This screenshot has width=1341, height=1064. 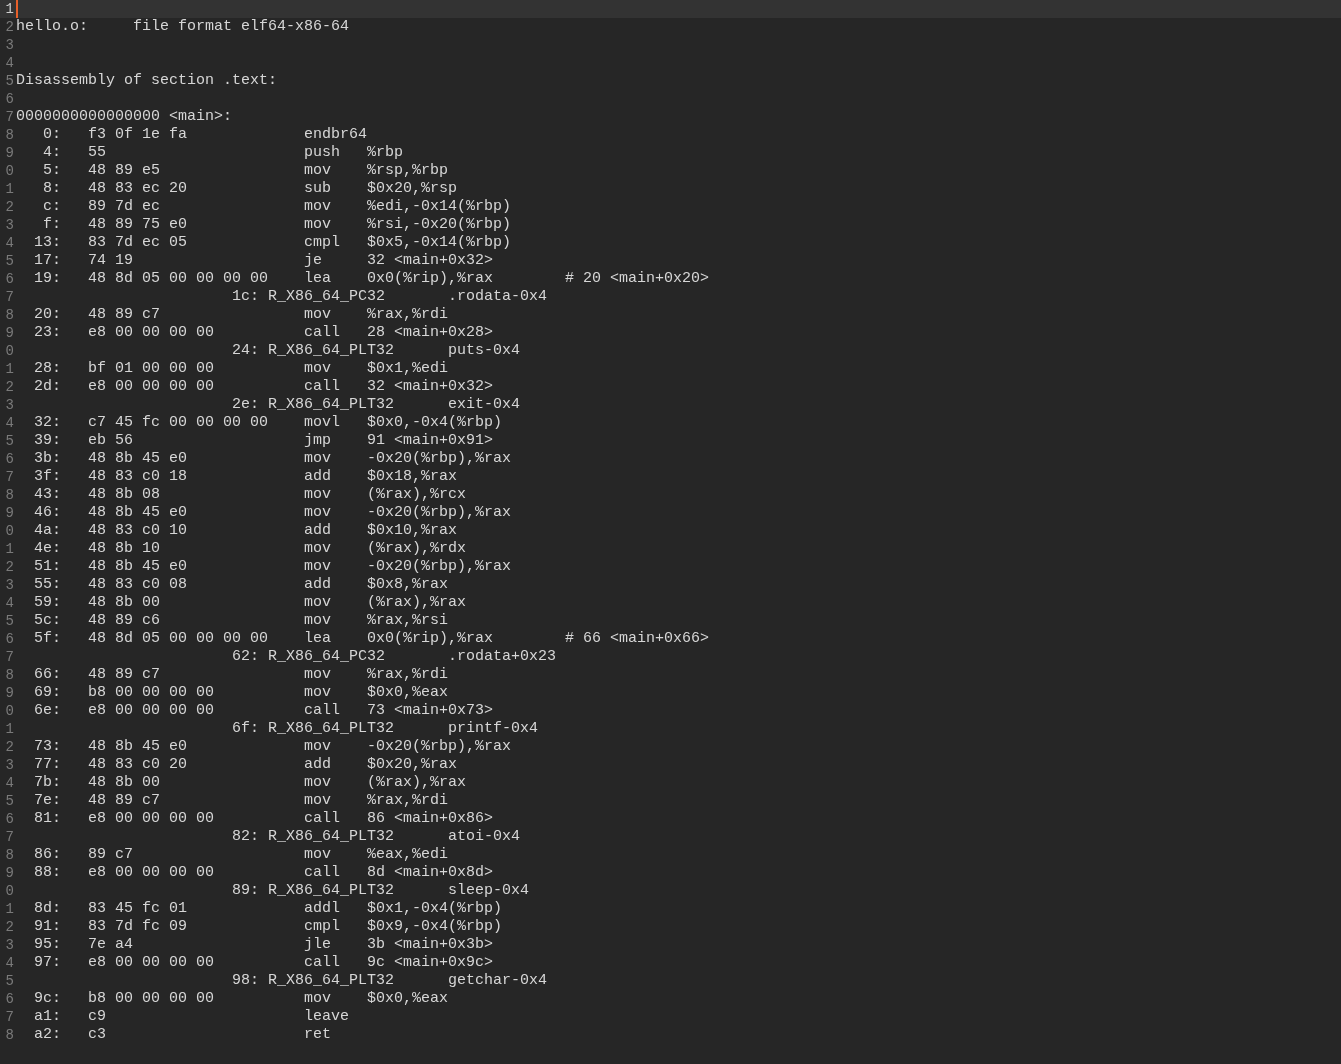 What do you see at coordinates (52, 206) in the screenshot?
I see `instruction-address: c:` at bounding box center [52, 206].